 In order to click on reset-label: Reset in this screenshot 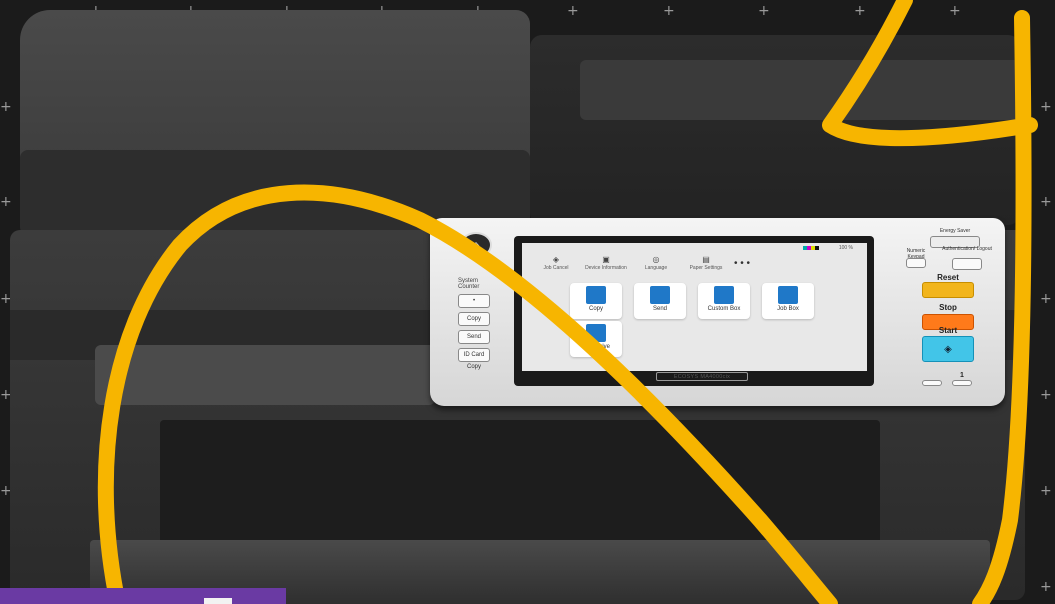, I will do `click(948, 277)`.